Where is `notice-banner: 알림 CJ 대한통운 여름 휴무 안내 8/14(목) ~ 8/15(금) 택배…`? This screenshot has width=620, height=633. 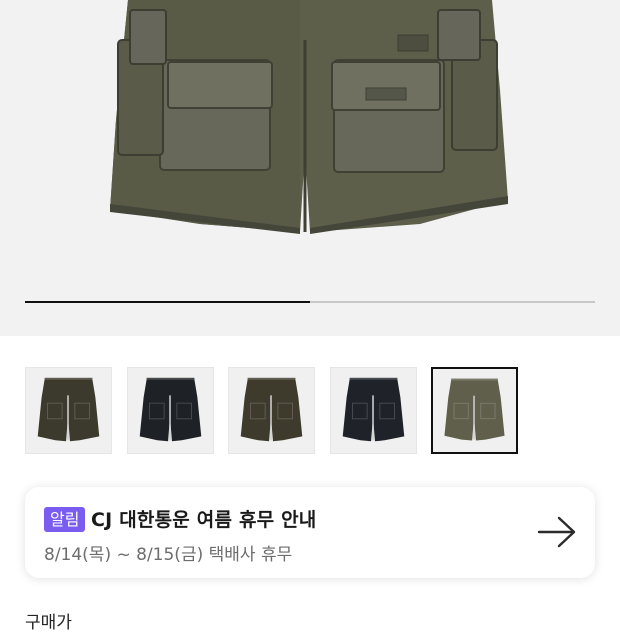
notice-banner: 알림 CJ 대한통운 여름 휴무 안내 8/14(목) ~ 8/15(금) 택배… is located at coordinates (310, 532).